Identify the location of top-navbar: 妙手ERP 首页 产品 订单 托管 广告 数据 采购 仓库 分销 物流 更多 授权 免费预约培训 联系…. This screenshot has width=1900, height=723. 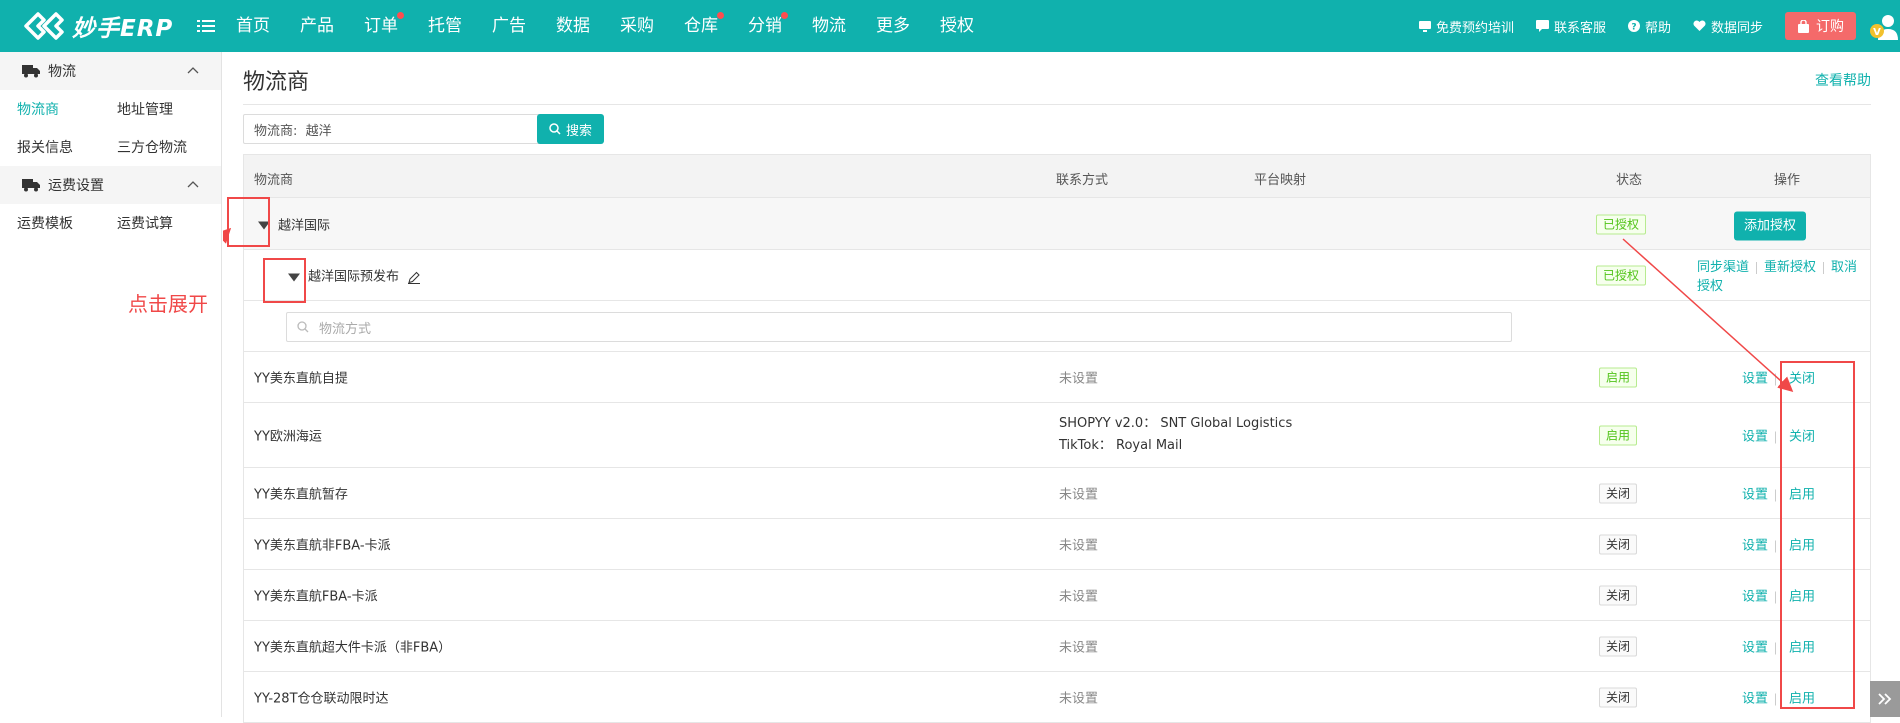
(950, 26).